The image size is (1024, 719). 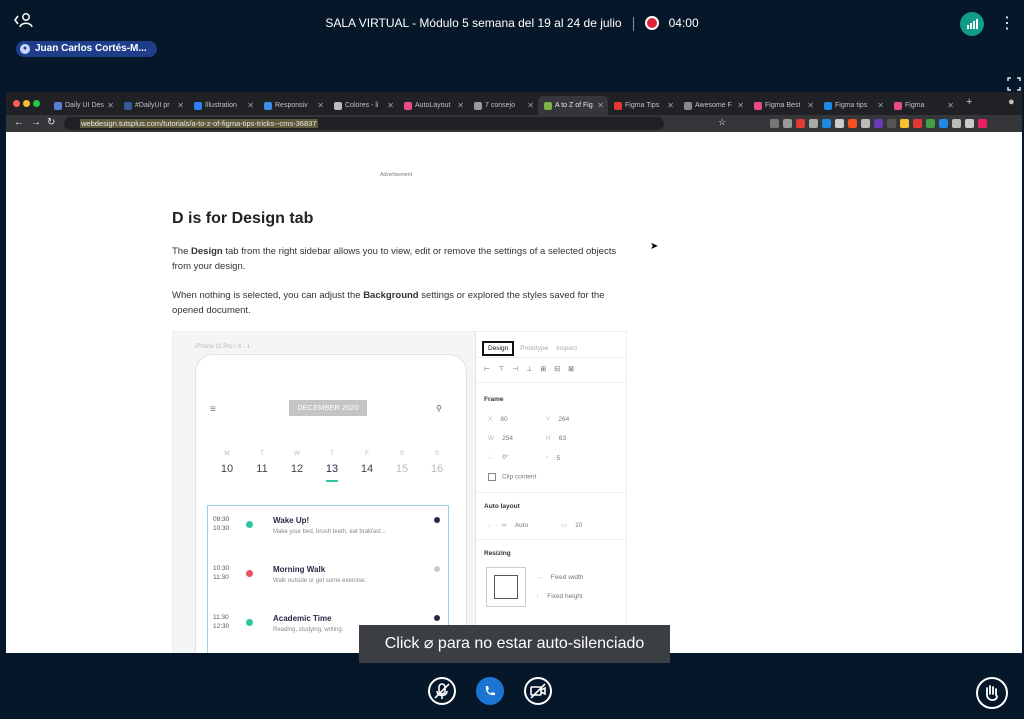 I want to click on browser-tab: Figma ✕, so click(x=923, y=105).